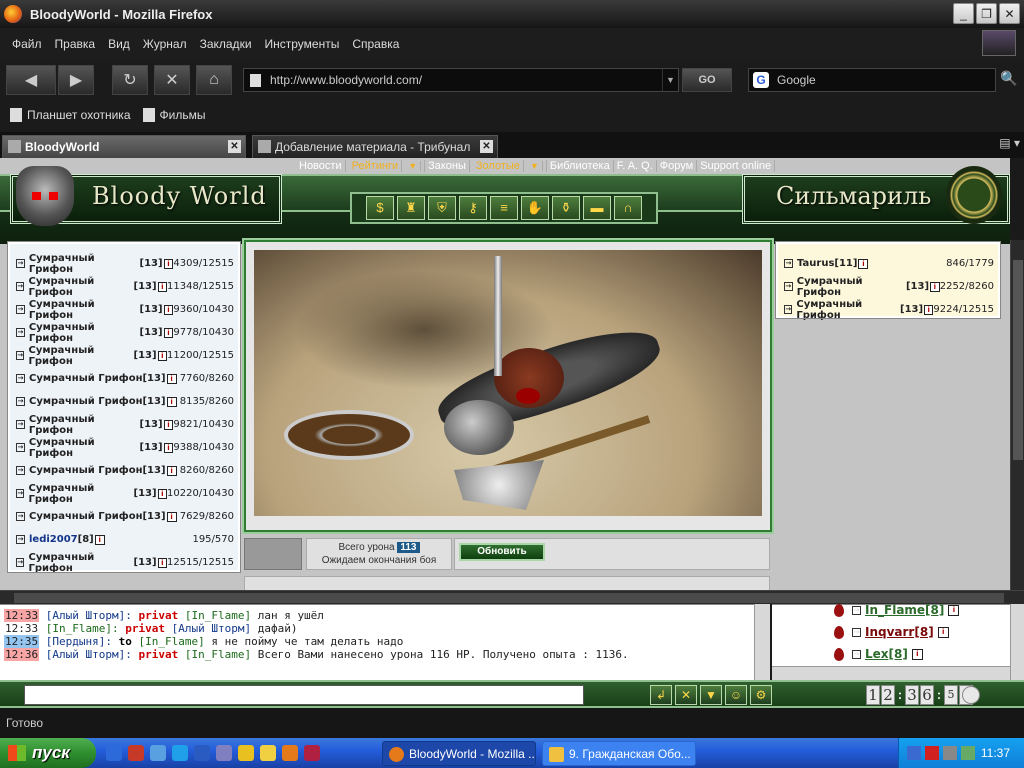 Image resolution: width=1024 pixels, height=768 pixels. What do you see at coordinates (31, 80) in the screenshot?
I see `back-button: ◀` at bounding box center [31, 80].